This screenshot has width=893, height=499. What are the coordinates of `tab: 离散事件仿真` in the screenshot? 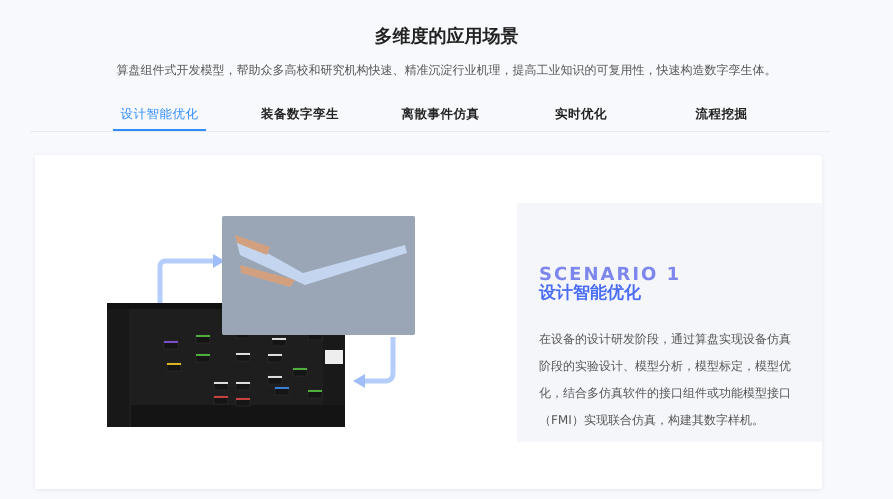 It's located at (440, 117).